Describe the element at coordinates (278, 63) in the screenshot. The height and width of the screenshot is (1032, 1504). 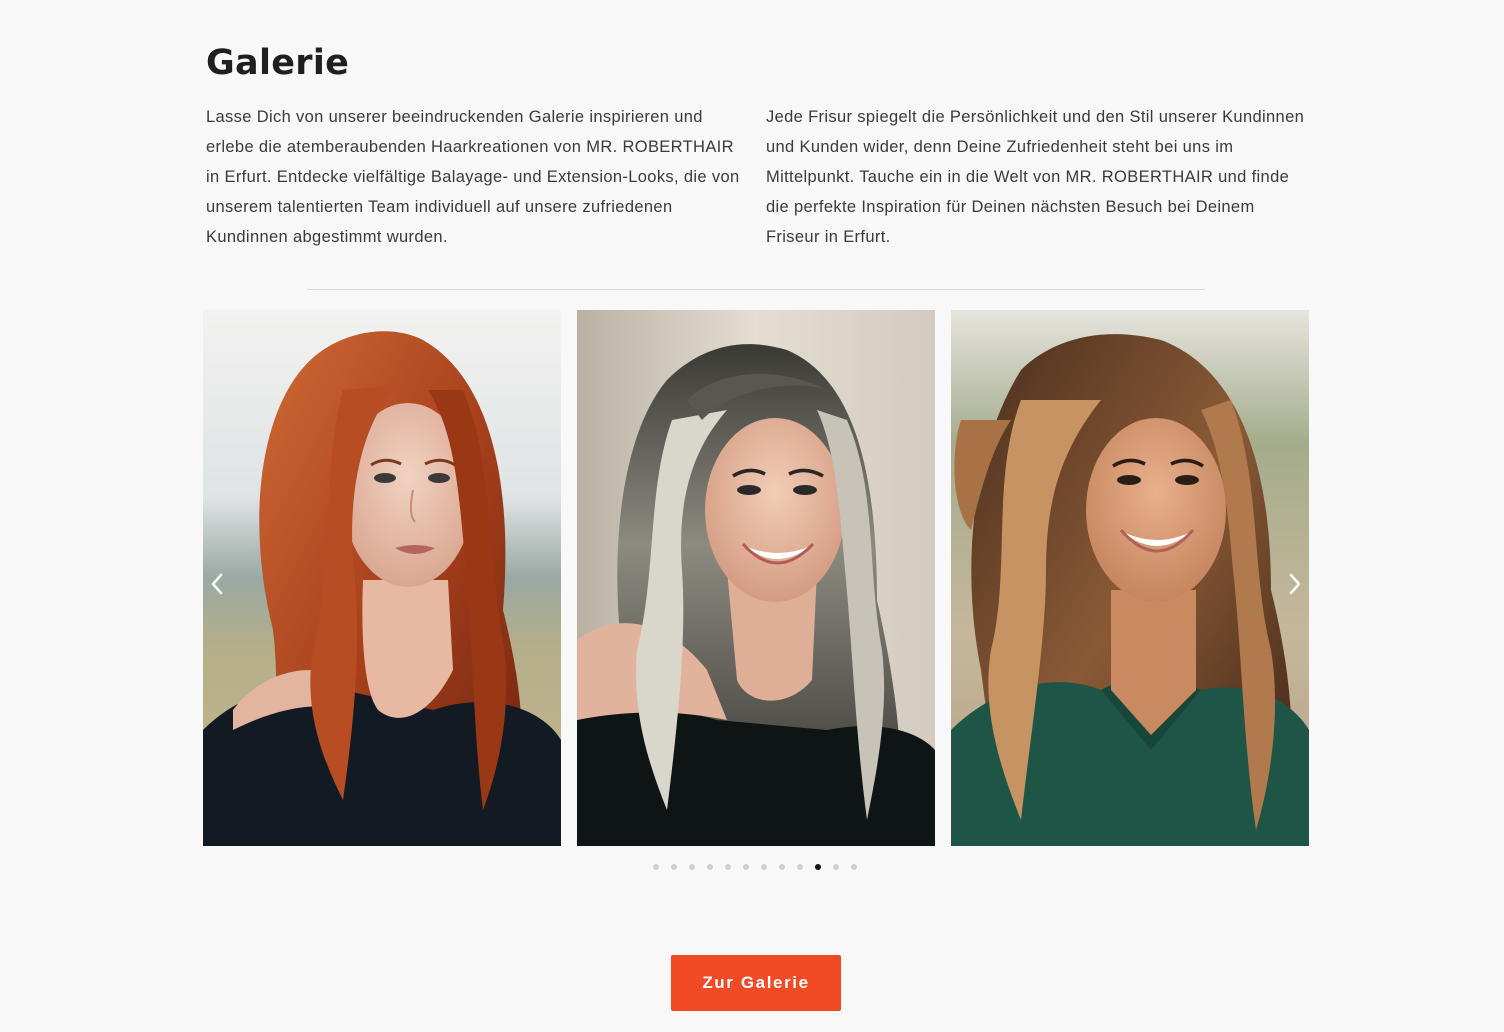
I see `gallery-title: Galerie` at that location.